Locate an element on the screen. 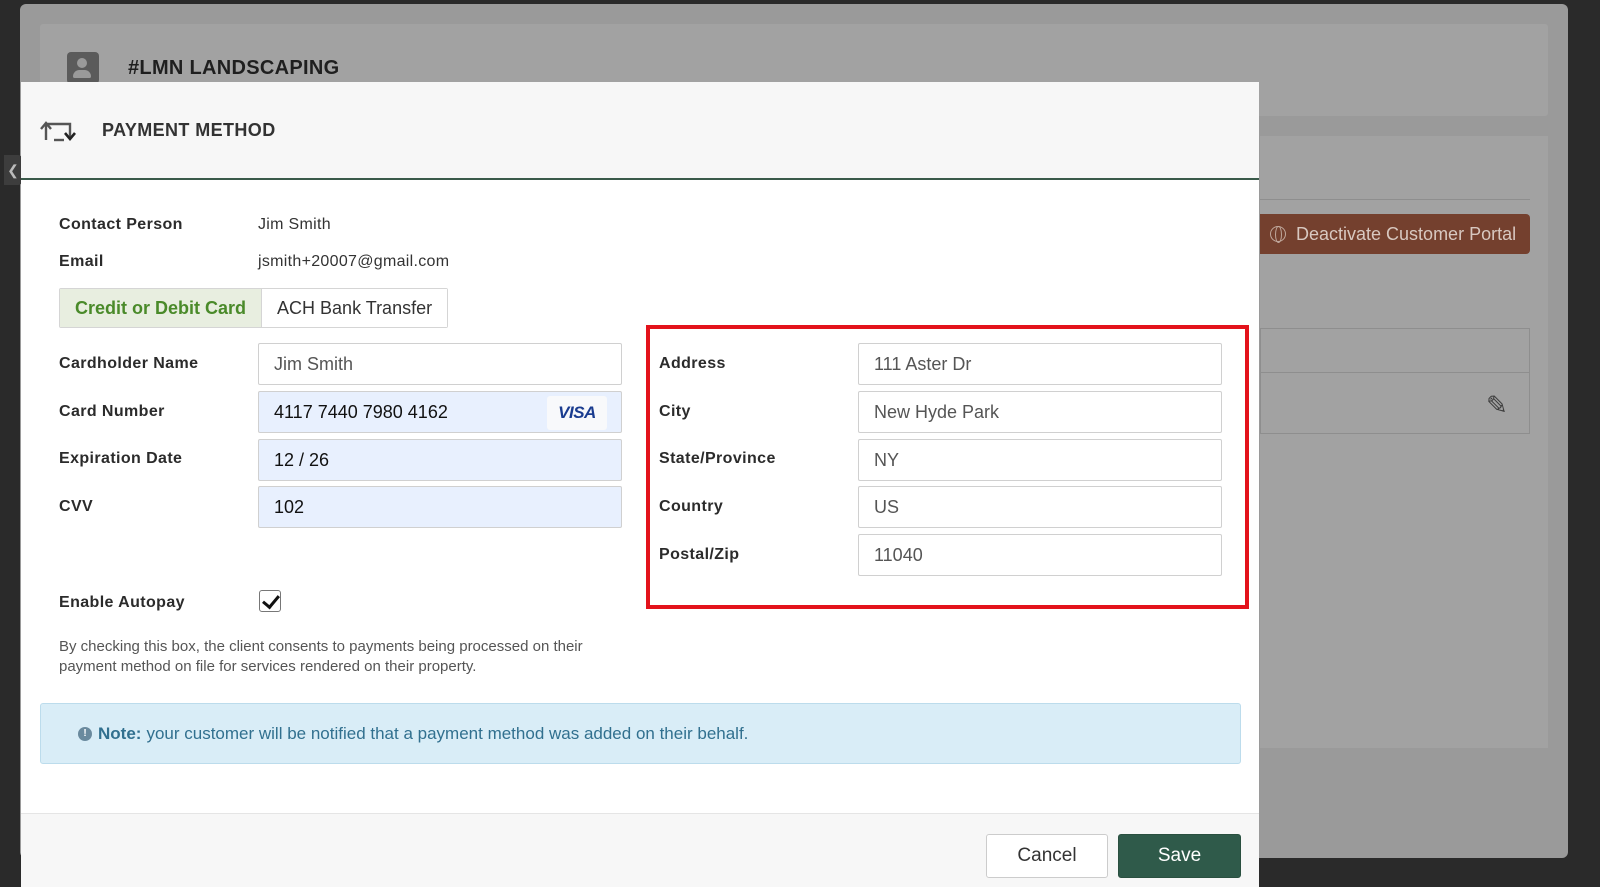  cancel-button: Cancel is located at coordinates (1047, 856).